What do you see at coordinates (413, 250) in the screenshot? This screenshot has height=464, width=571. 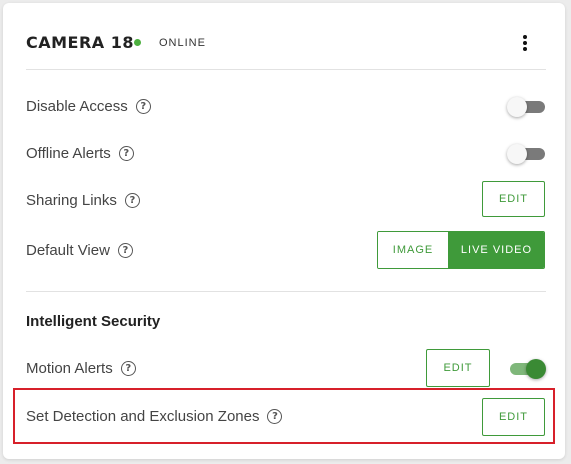 I see `image-view-option: IMAGE` at bounding box center [413, 250].